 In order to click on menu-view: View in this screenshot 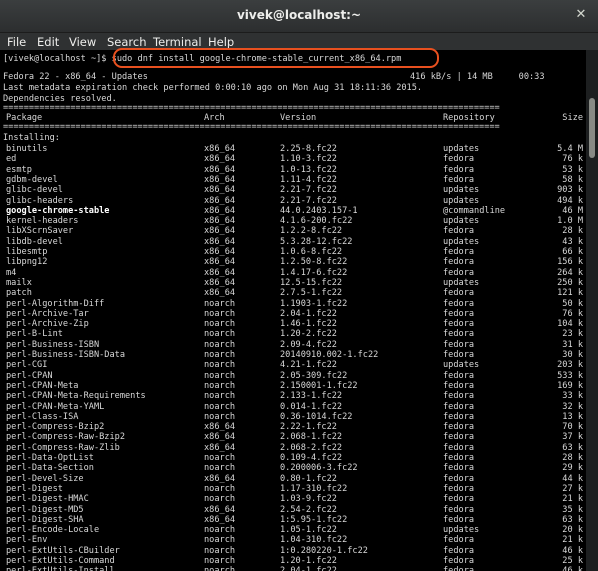, I will do `click(82, 42)`.